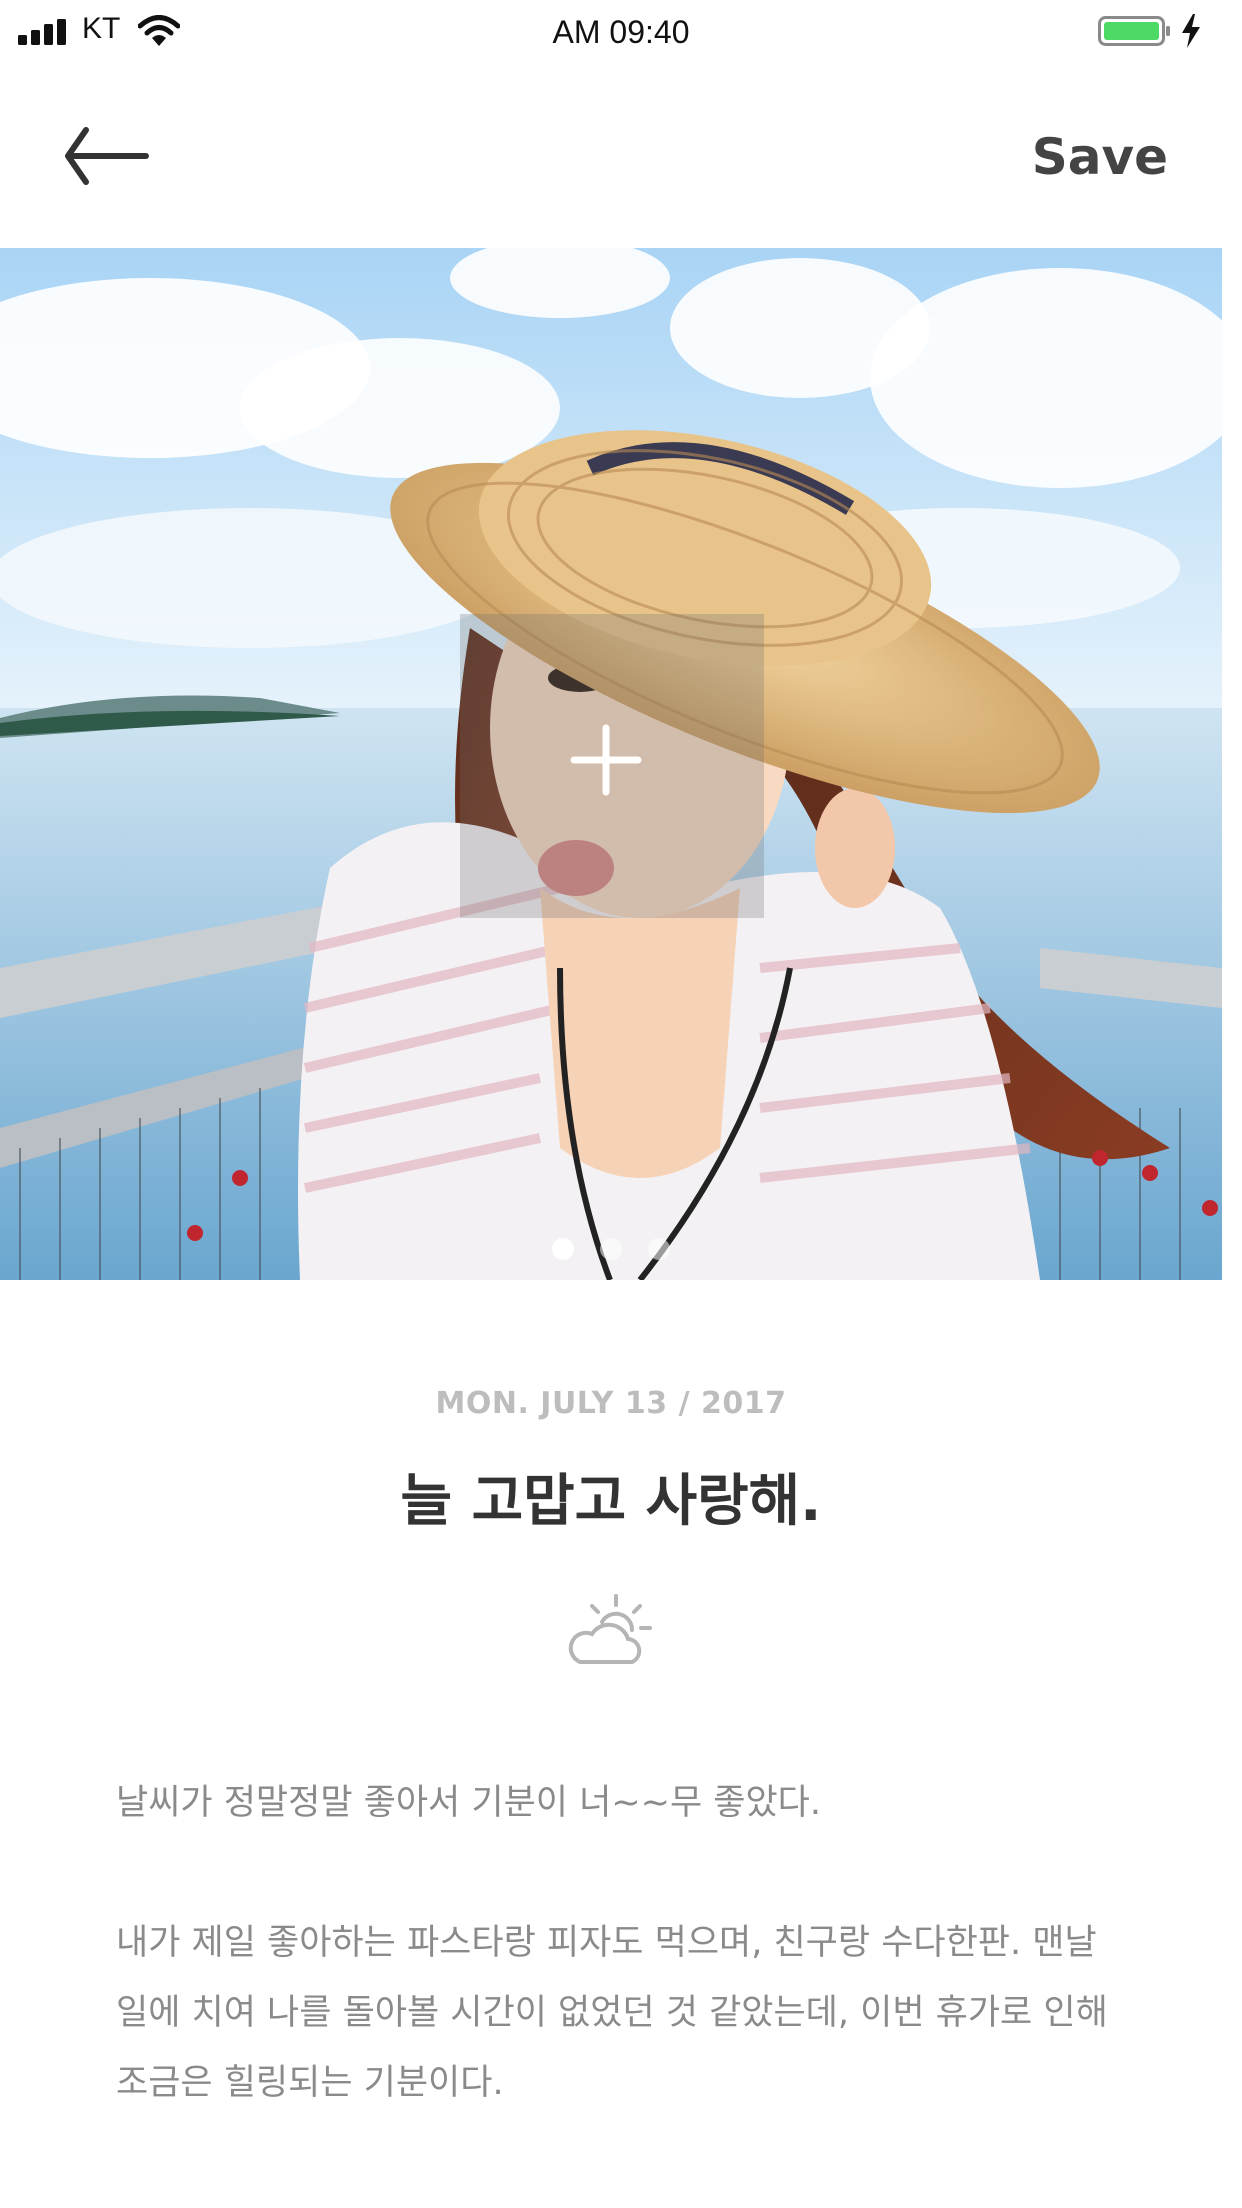  I want to click on plus-icon, so click(606, 760).